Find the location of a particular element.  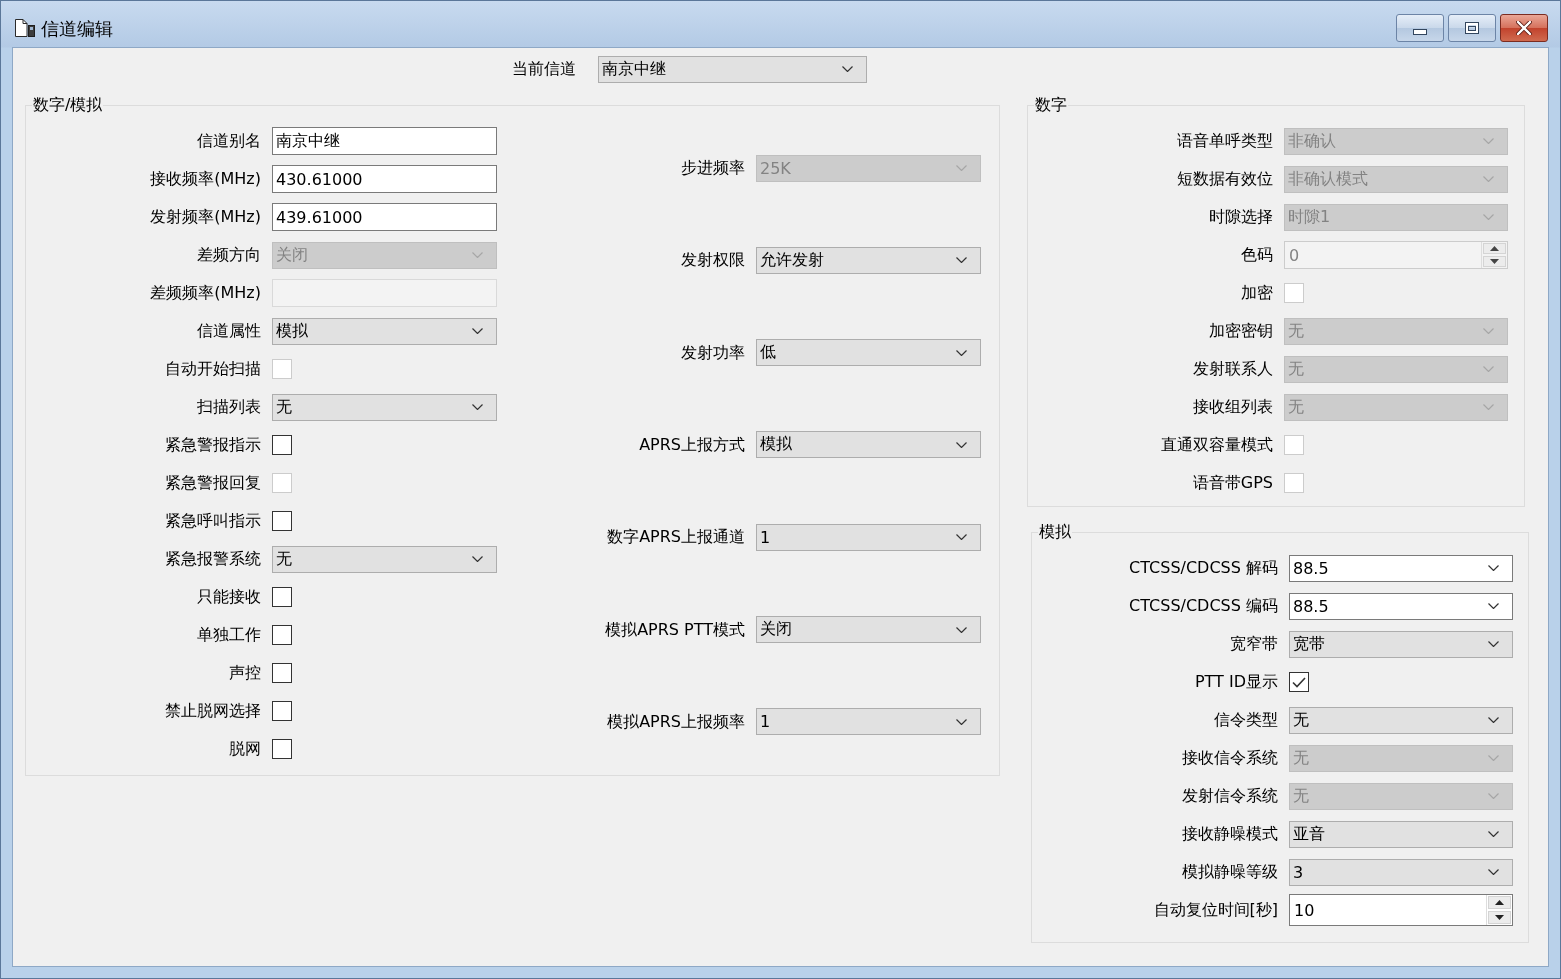

dropdown: 允许发射 is located at coordinates (868, 260).